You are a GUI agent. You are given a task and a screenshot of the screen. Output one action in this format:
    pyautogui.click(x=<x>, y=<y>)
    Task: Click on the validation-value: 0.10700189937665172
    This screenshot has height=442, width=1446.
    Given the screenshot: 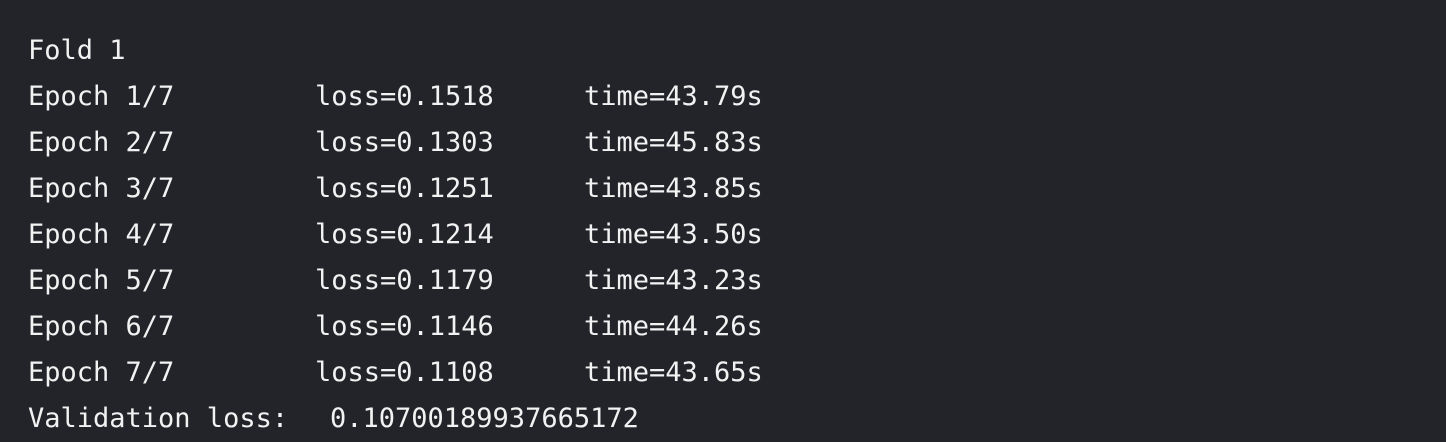 What is the action you would take?
    pyautogui.click(x=484, y=418)
    